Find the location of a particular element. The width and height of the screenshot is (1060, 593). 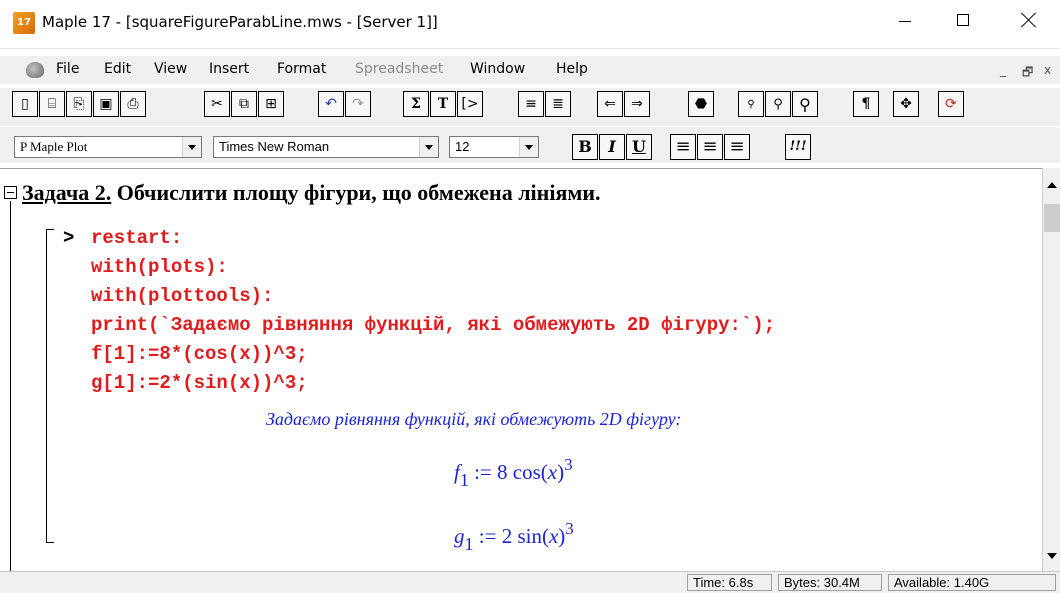

scroll-down-icon is located at coordinates (1052, 556).